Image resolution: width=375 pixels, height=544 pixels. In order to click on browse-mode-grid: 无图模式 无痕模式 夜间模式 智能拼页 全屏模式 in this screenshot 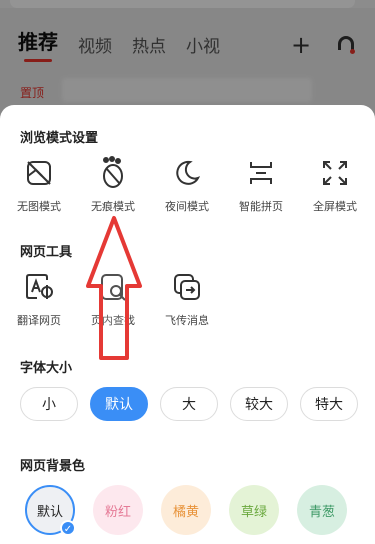, I will do `click(188, 183)`.